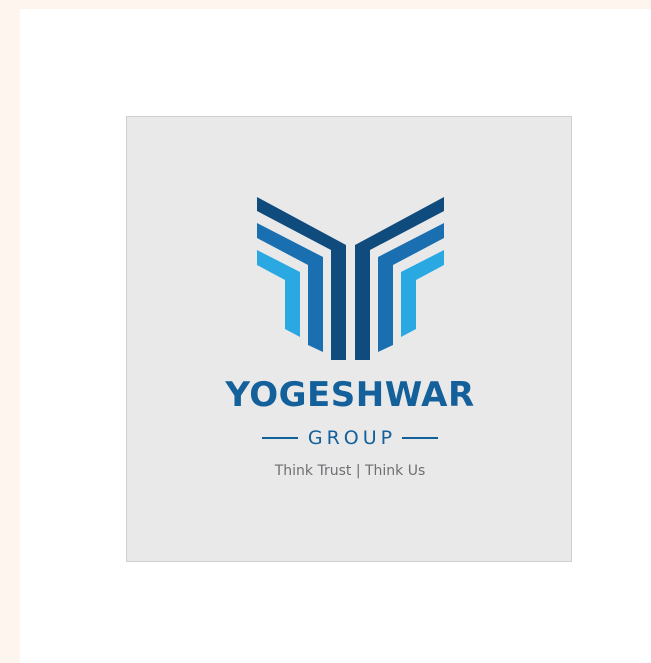 Image resolution: width=651 pixels, height=663 pixels. What do you see at coordinates (278, 293) in the screenshot?
I see `left-stripe-light` at bounding box center [278, 293].